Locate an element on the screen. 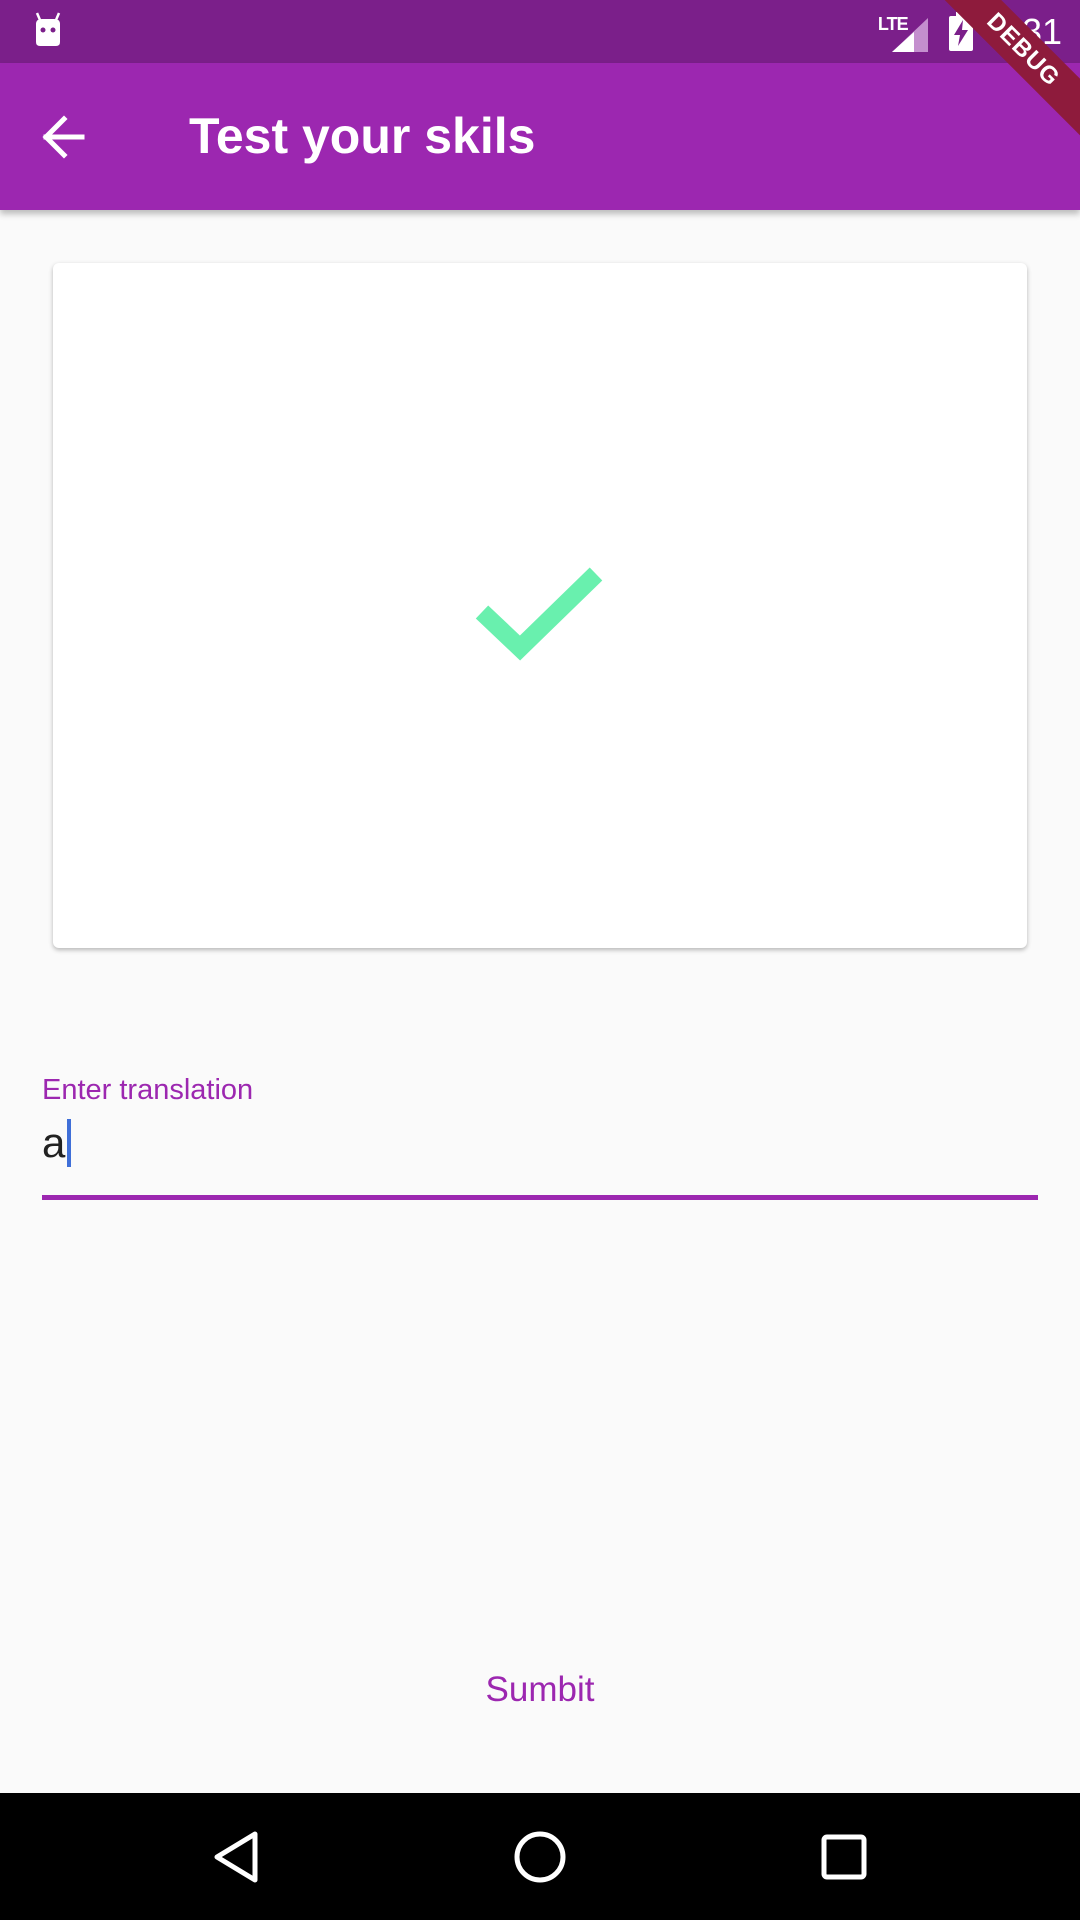  nav-home-button is located at coordinates (540, 1857).